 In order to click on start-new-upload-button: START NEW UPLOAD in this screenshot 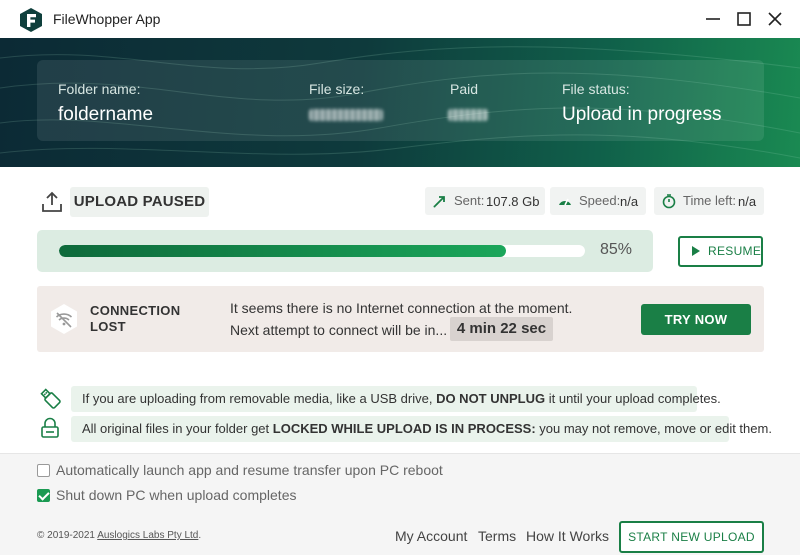, I will do `click(691, 537)`.